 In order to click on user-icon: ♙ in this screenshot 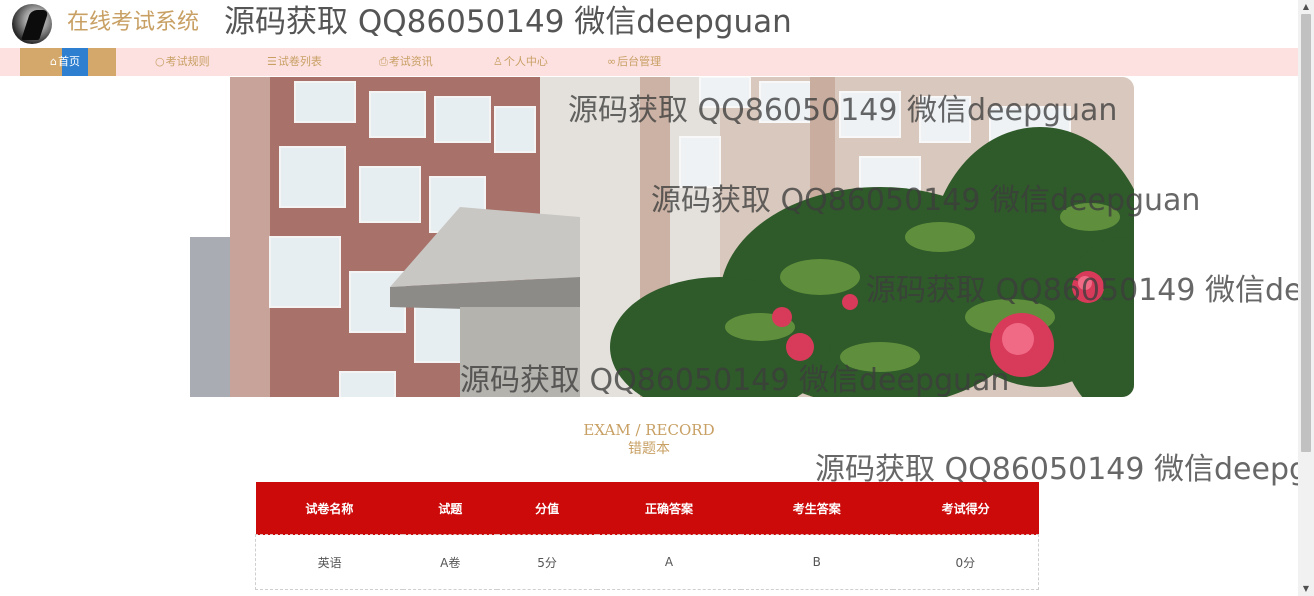, I will do `click(498, 61)`.